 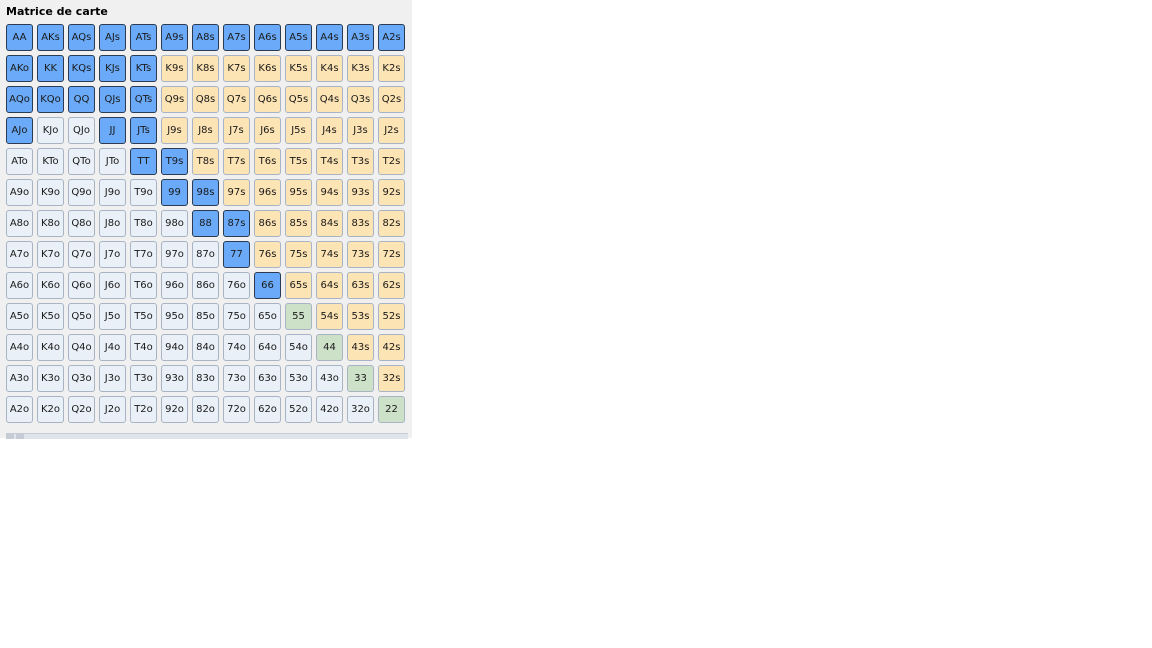 I want to click on hand-cell: 43o, so click(x=329, y=378).